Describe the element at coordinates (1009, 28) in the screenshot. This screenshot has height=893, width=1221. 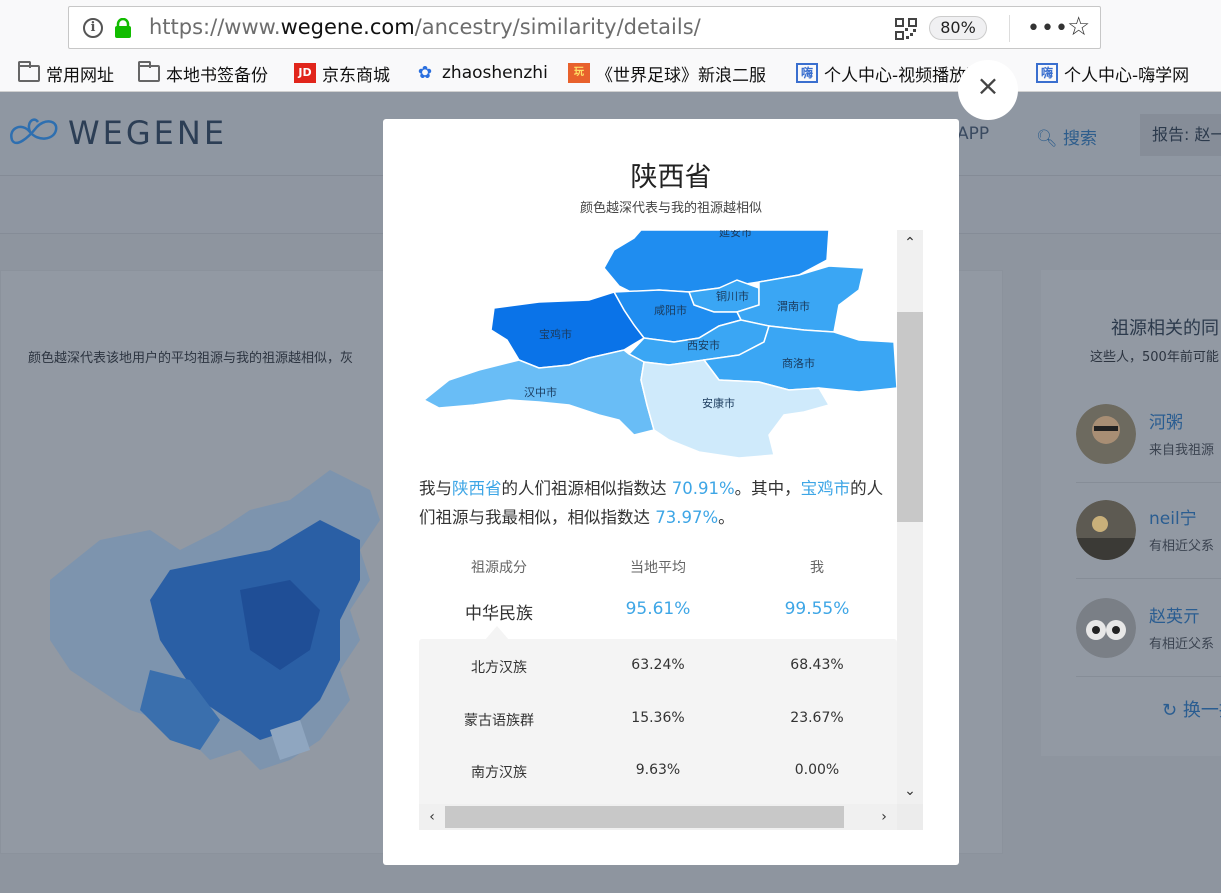
I see `url-bar-divider` at that location.